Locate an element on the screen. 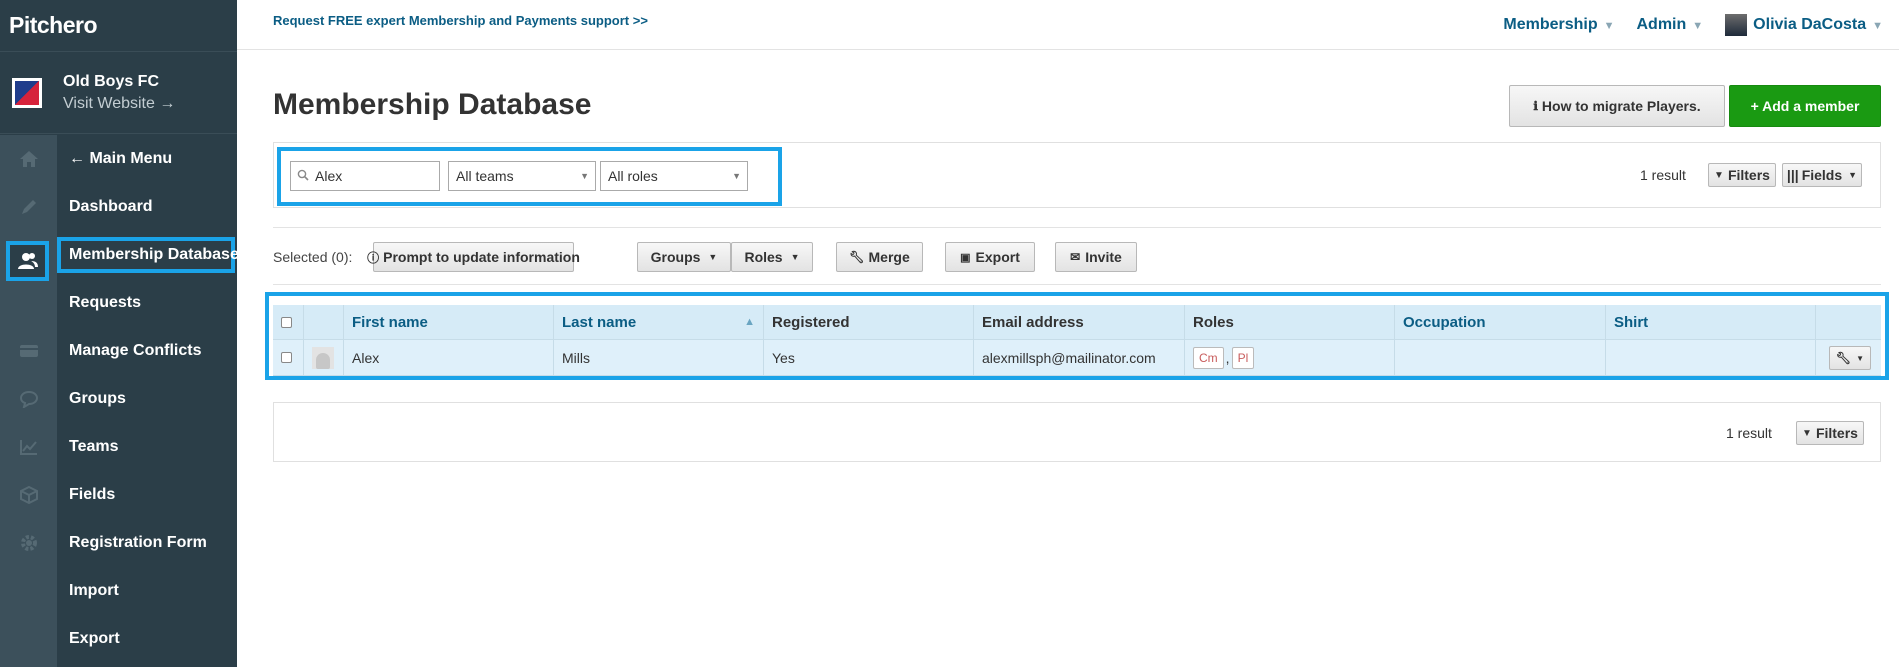  header-occupation: Occupation is located at coordinates (1500, 322).